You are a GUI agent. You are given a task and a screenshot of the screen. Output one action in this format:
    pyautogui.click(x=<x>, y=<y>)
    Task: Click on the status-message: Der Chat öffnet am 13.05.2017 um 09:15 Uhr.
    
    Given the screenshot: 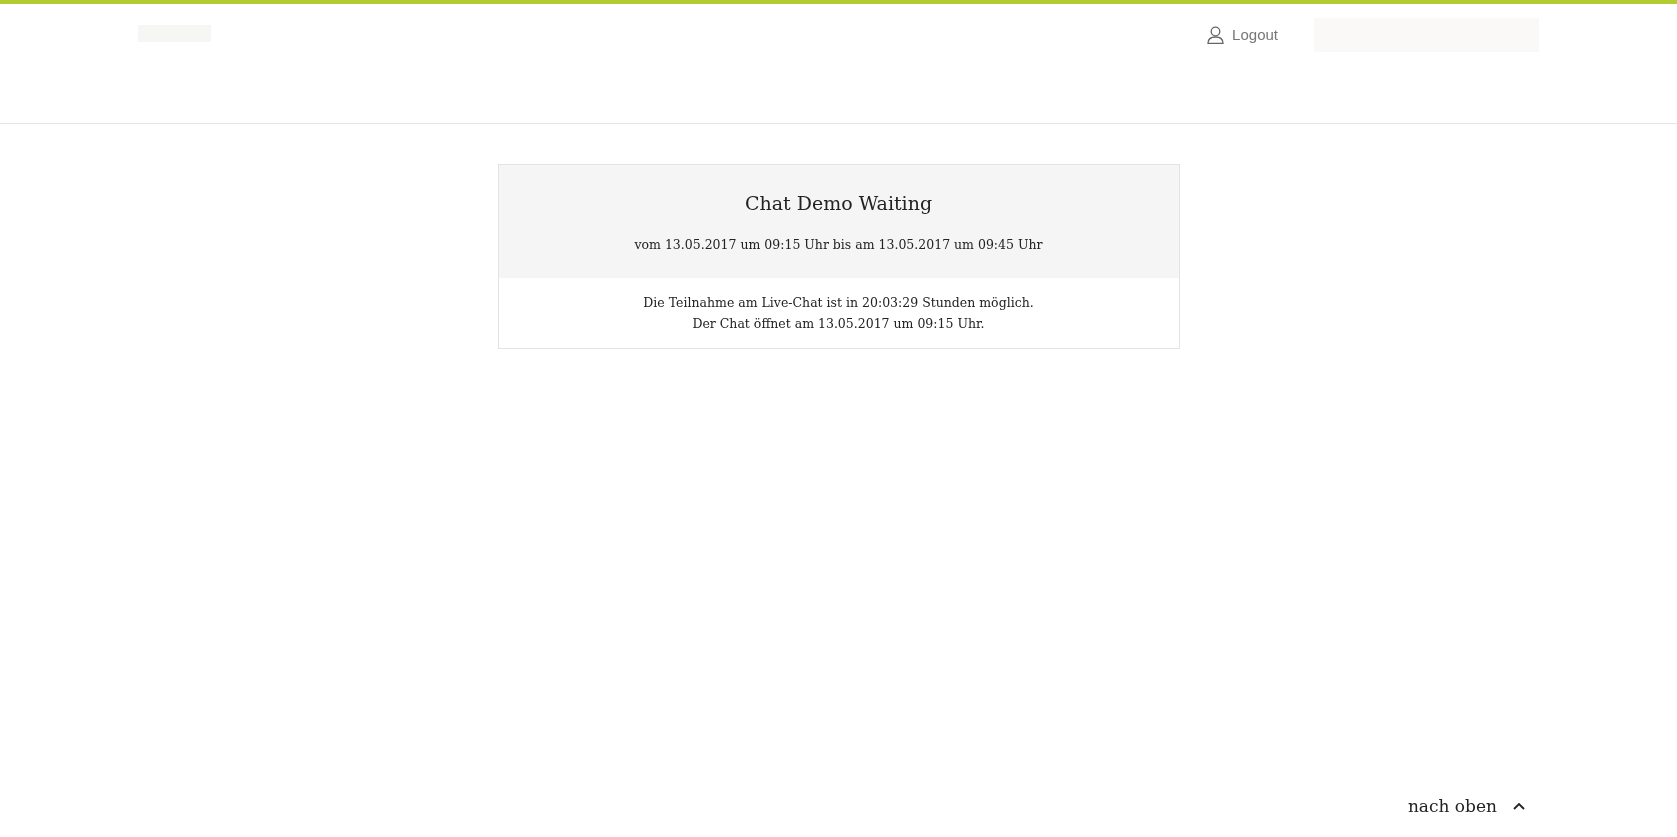 What is the action you would take?
    pyautogui.click(x=838, y=324)
    